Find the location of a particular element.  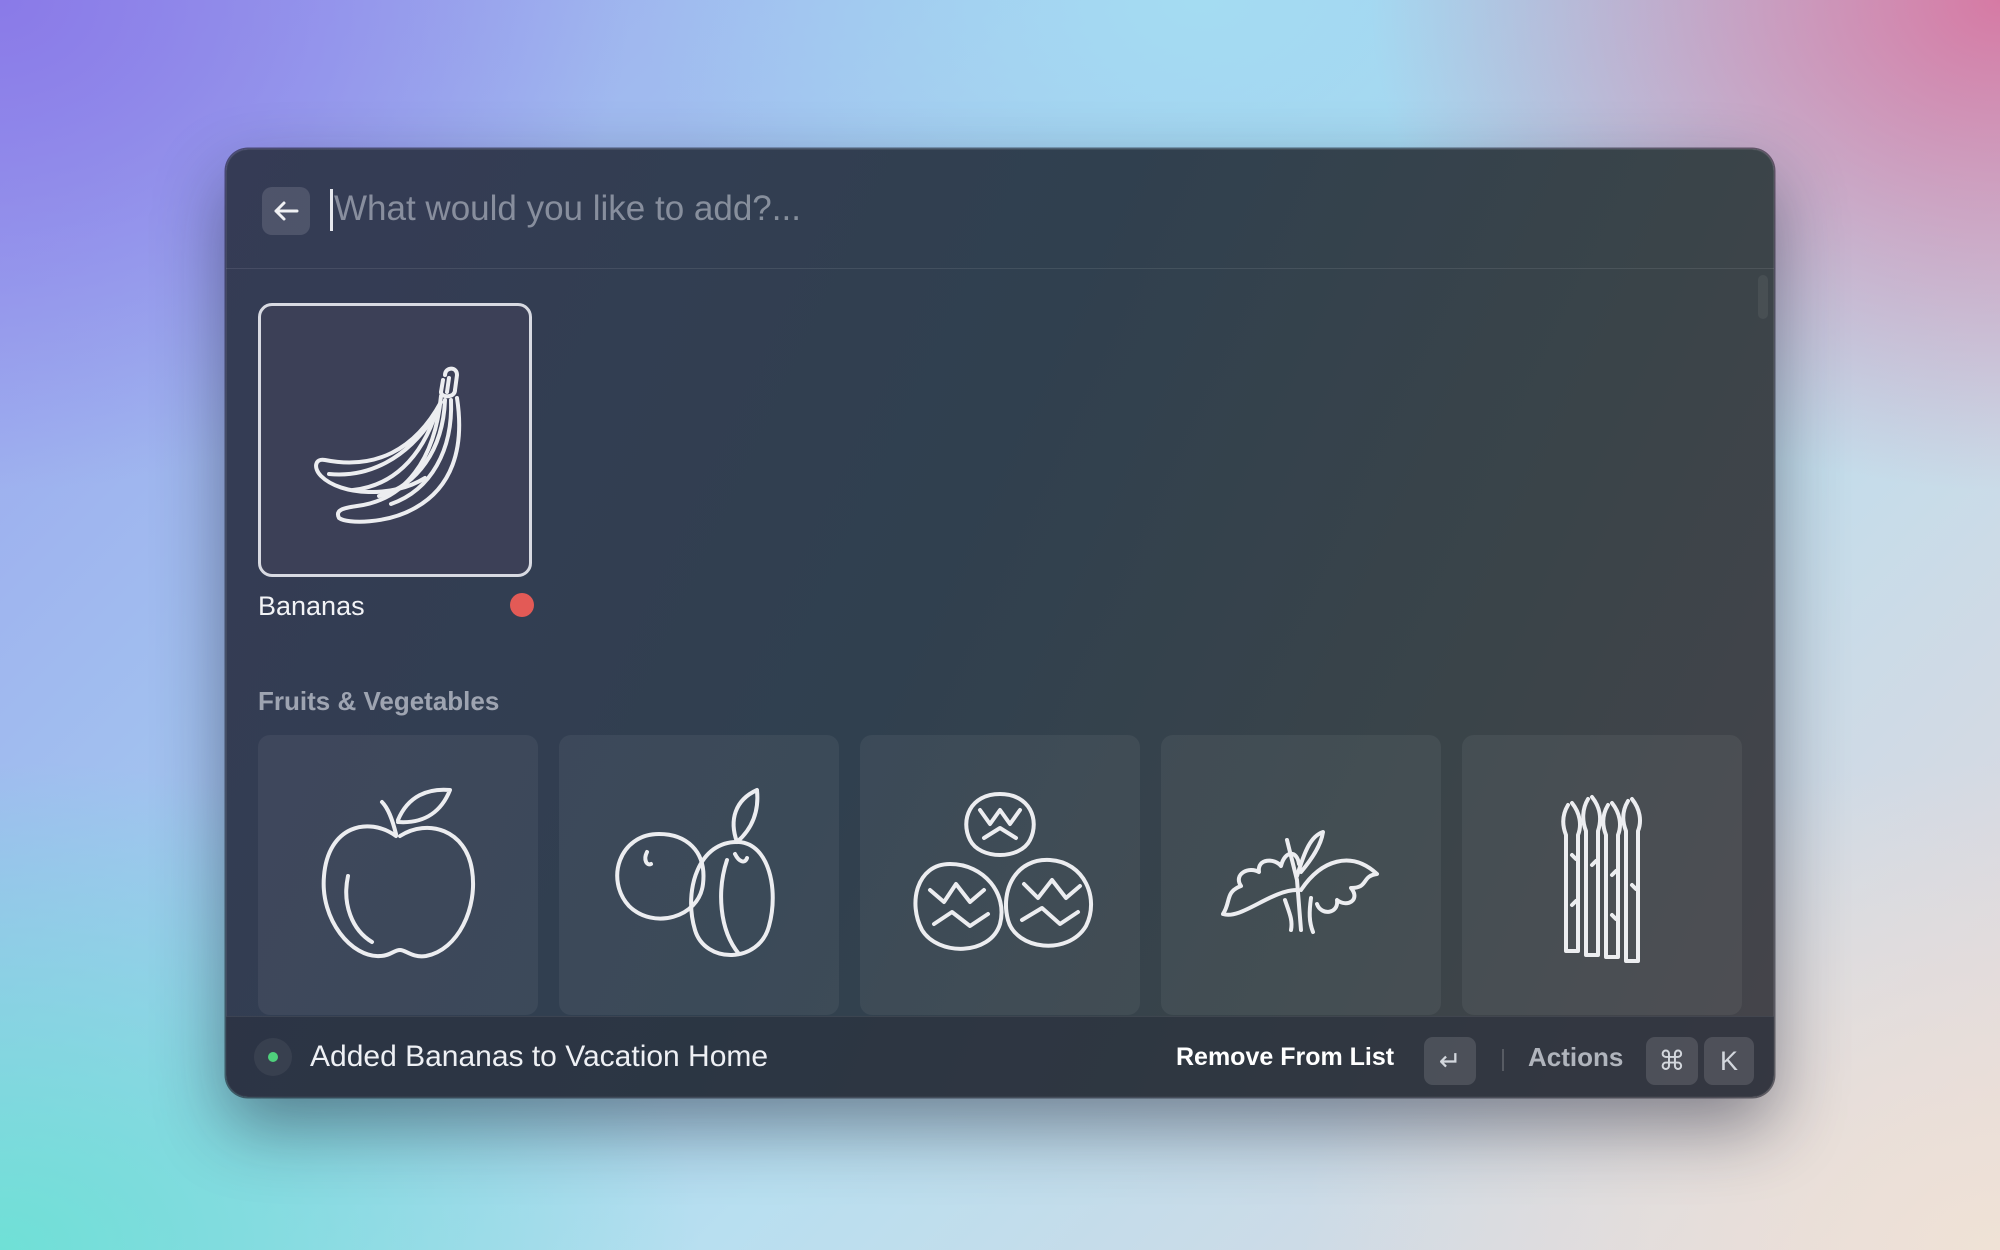

selected-item-label: Bananas is located at coordinates (311, 606).